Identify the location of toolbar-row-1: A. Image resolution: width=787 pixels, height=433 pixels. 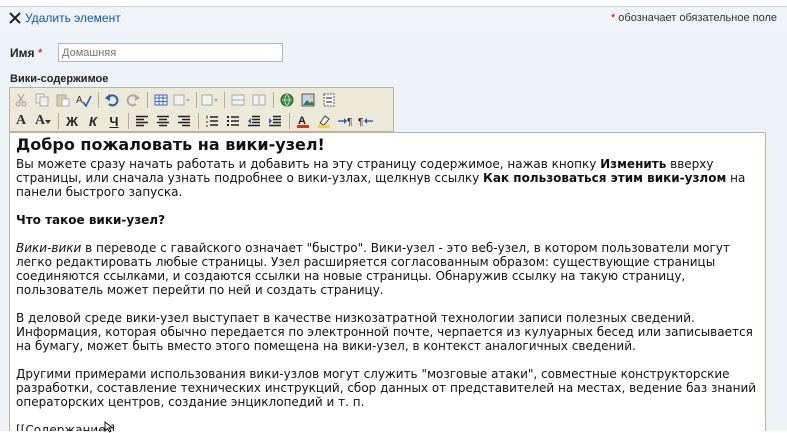
(176, 100).